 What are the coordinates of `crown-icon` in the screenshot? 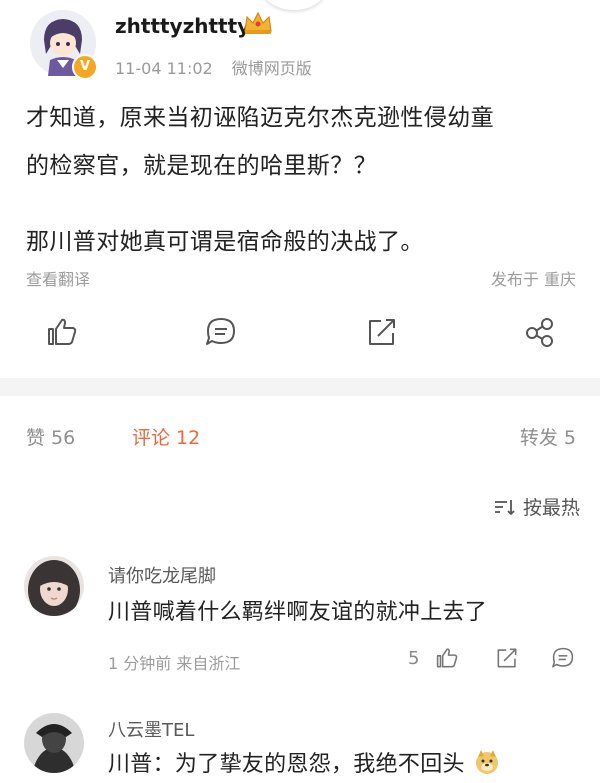 It's located at (258, 22).